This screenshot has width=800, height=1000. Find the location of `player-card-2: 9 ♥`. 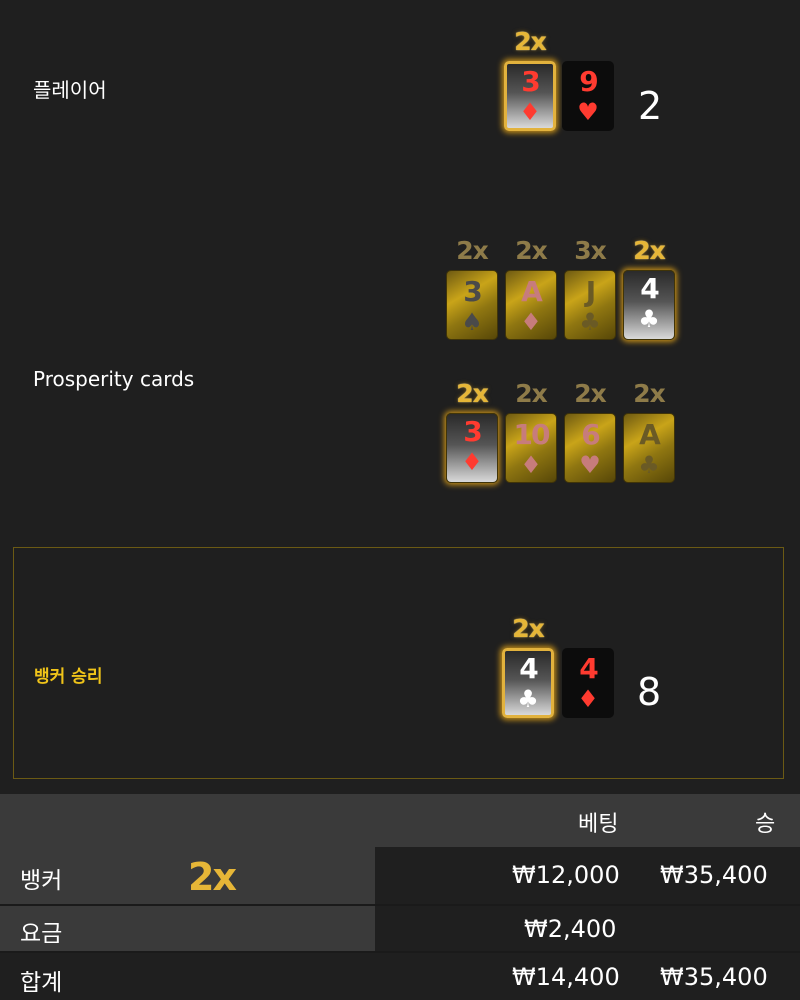

player-card-2: 9 ♥ is located at coordinates (588, 96).